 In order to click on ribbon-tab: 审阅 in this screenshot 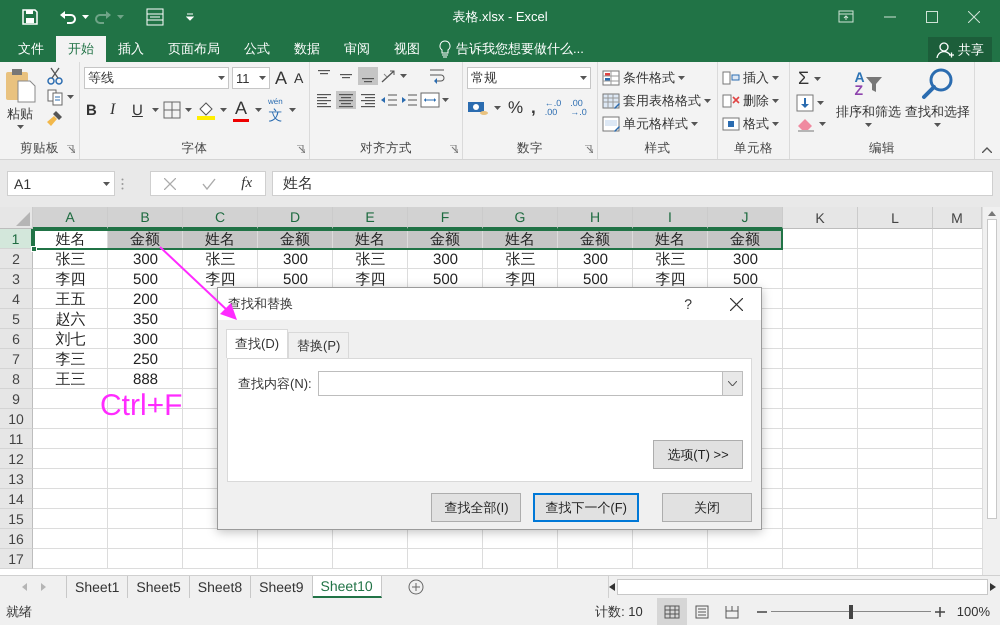, I will do `click(357, 49)`.